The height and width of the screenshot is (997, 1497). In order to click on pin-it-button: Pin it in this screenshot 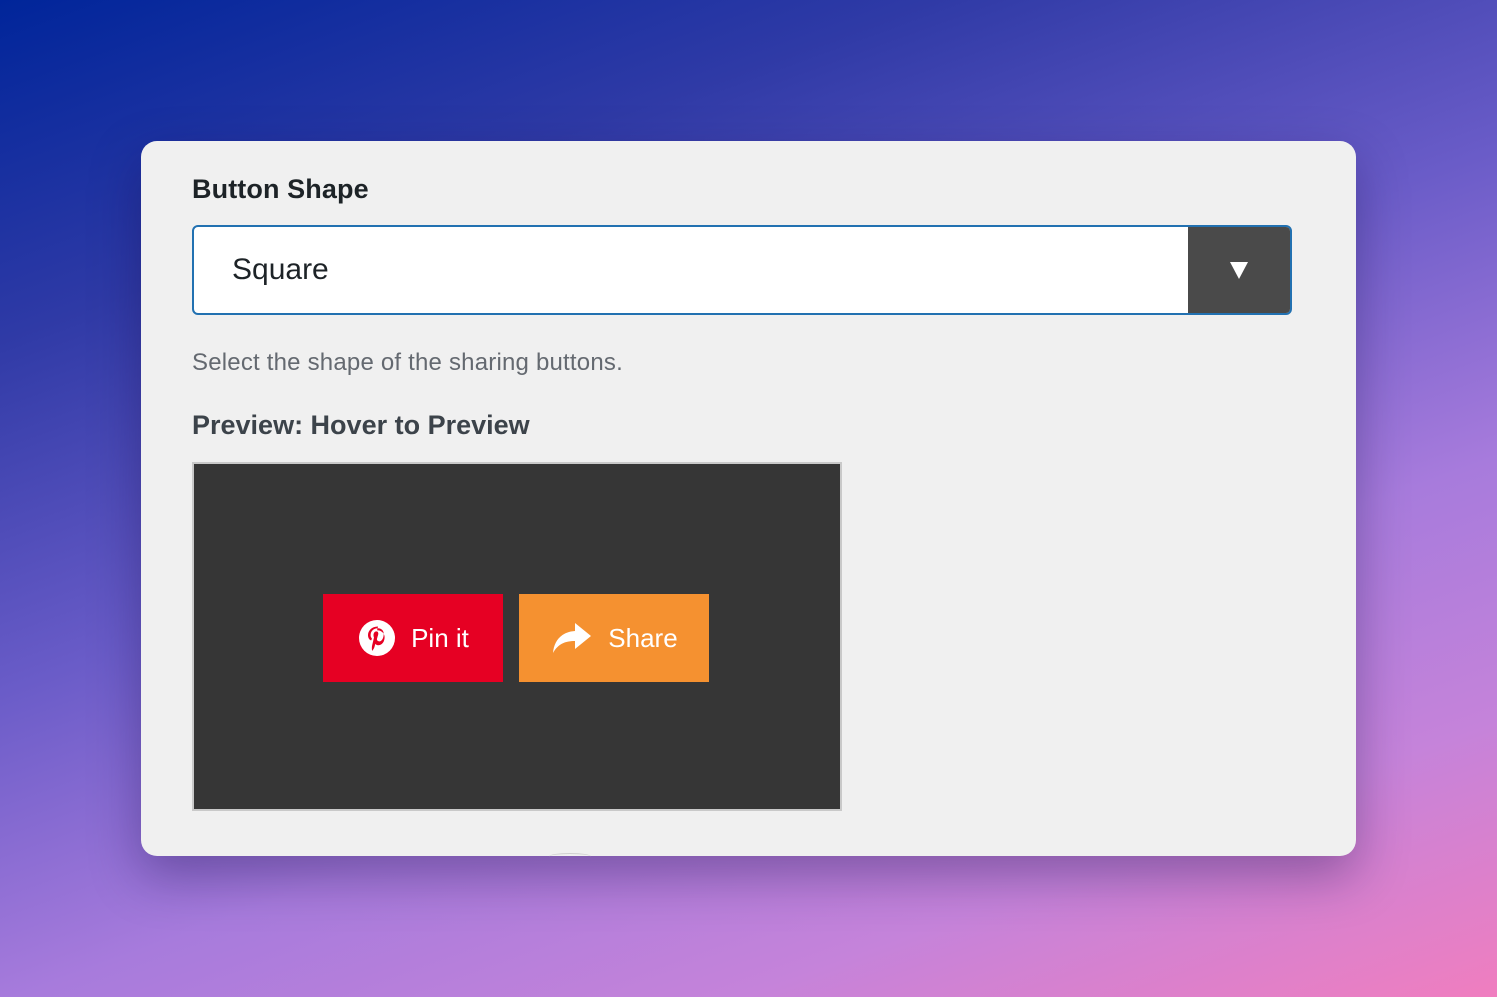, I will do `click(413, 638)`.